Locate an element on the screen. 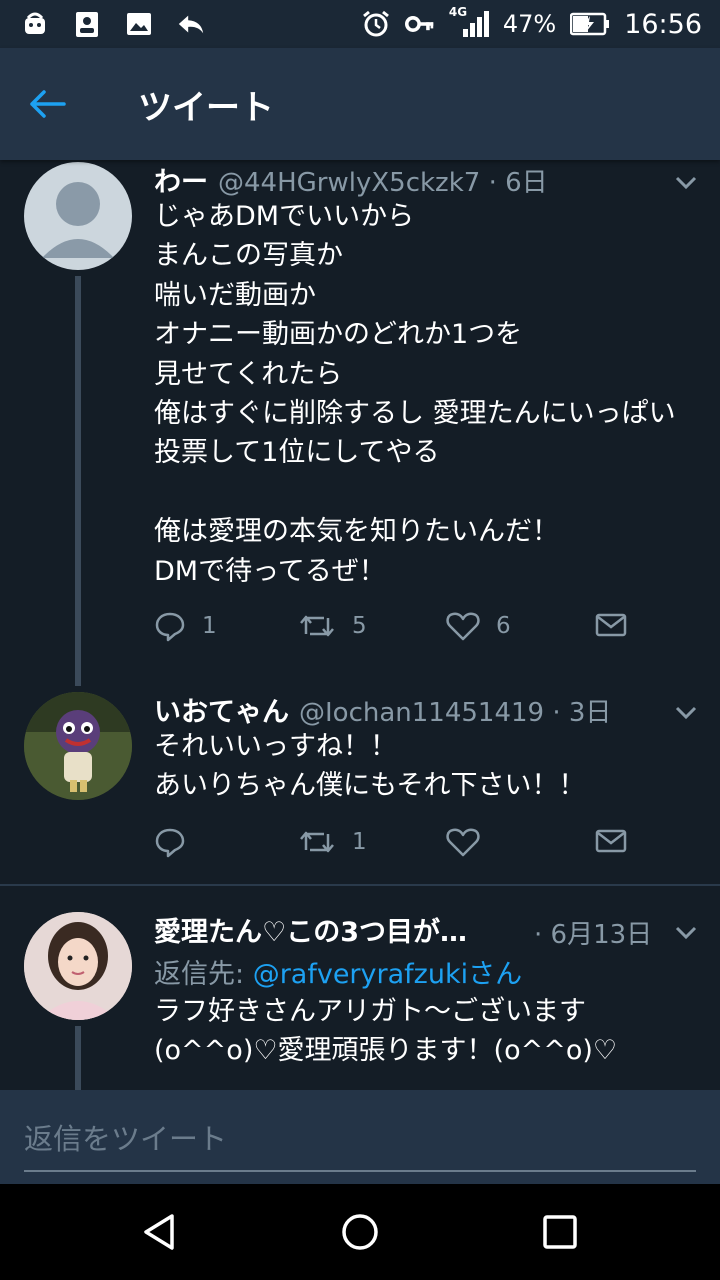 The image size is (720, 1280). system-nav-bar is located at coordinates (360, 1232).